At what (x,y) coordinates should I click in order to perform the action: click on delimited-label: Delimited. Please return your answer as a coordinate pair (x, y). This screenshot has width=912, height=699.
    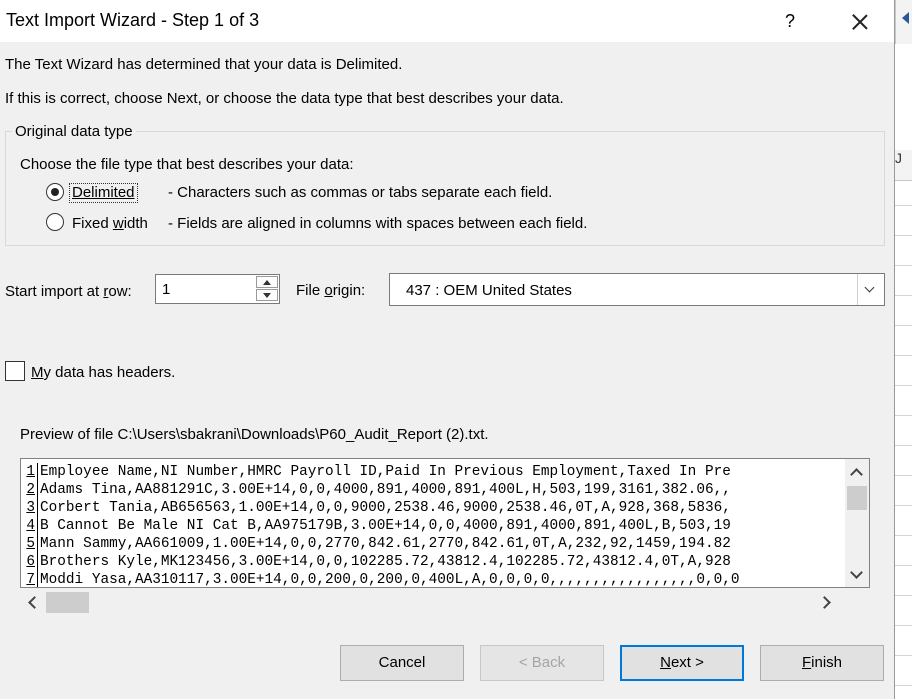
    Looking at the image, I should click on (103, 193).